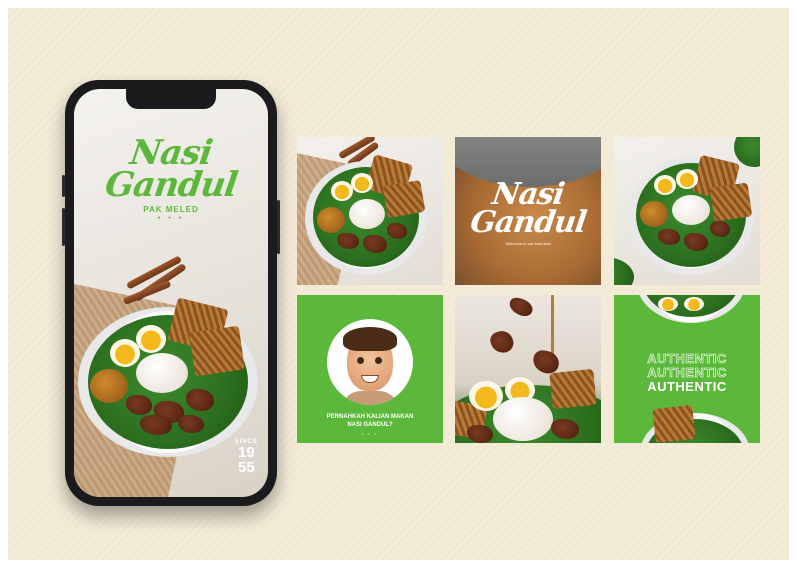  Describe the element at coordinates (171, 99) in the screenshot. I see `phone-notch` at that location.